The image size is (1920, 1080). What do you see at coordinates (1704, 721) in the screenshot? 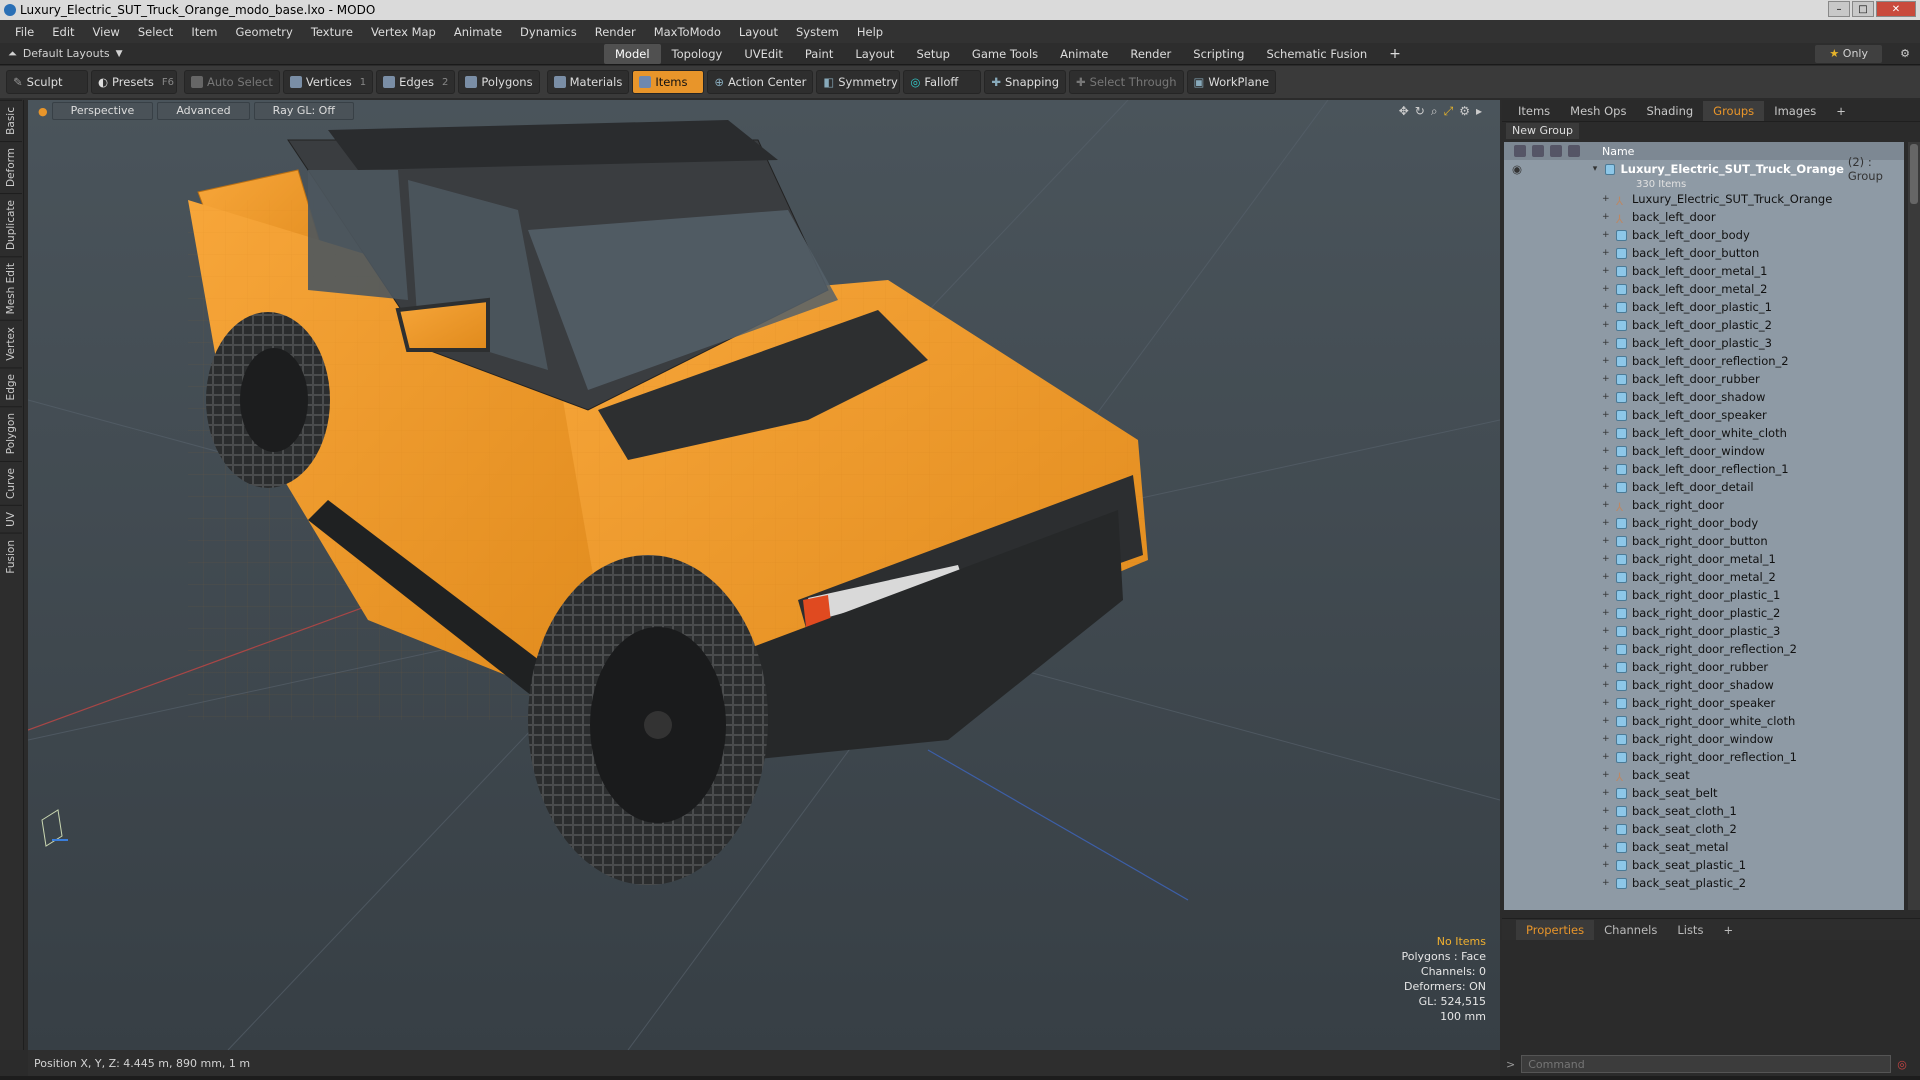
I see `group-list-item: + back_right_door_white_cloth` at bounding box center [1704, 721].